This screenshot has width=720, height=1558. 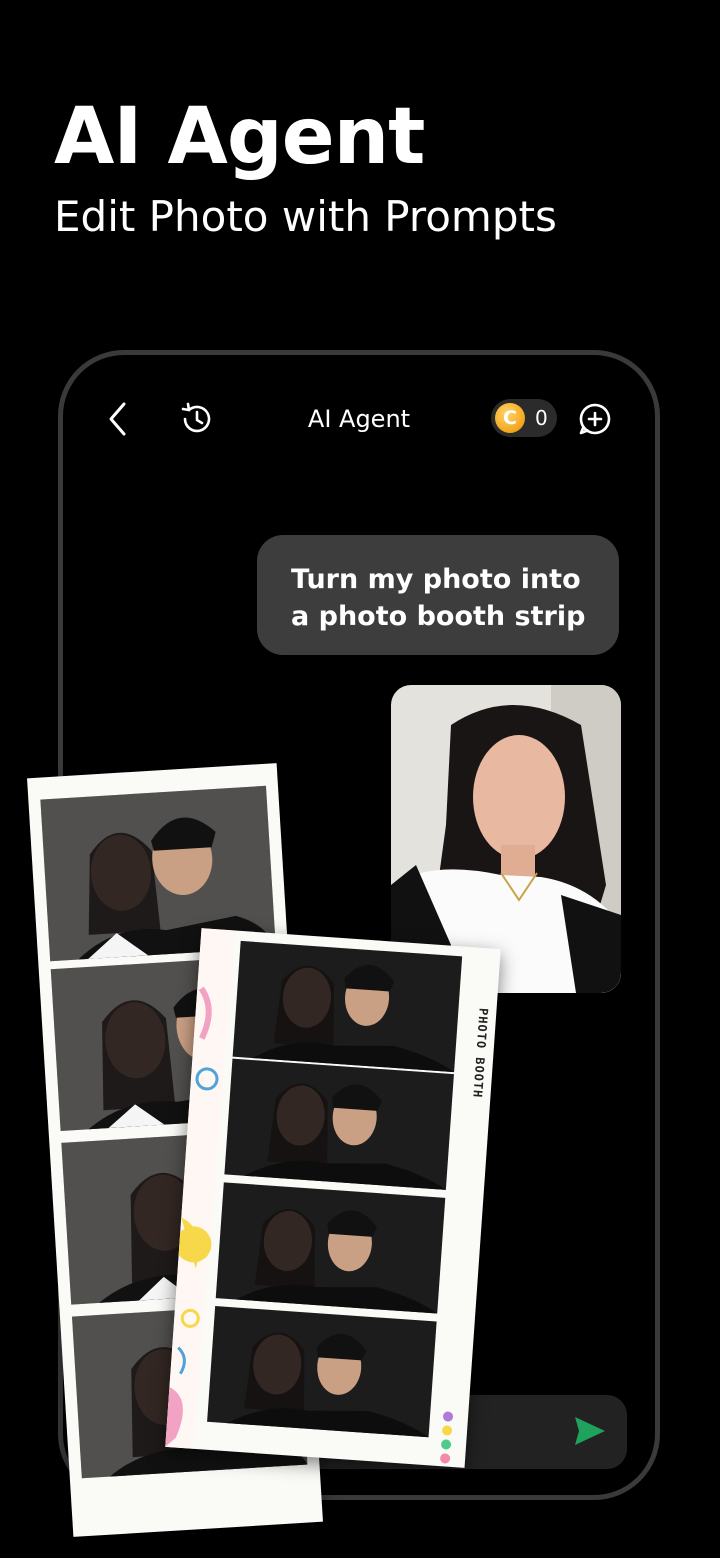 I want to click on photo-strip-image-decorated, so click(x=314, y=1196).